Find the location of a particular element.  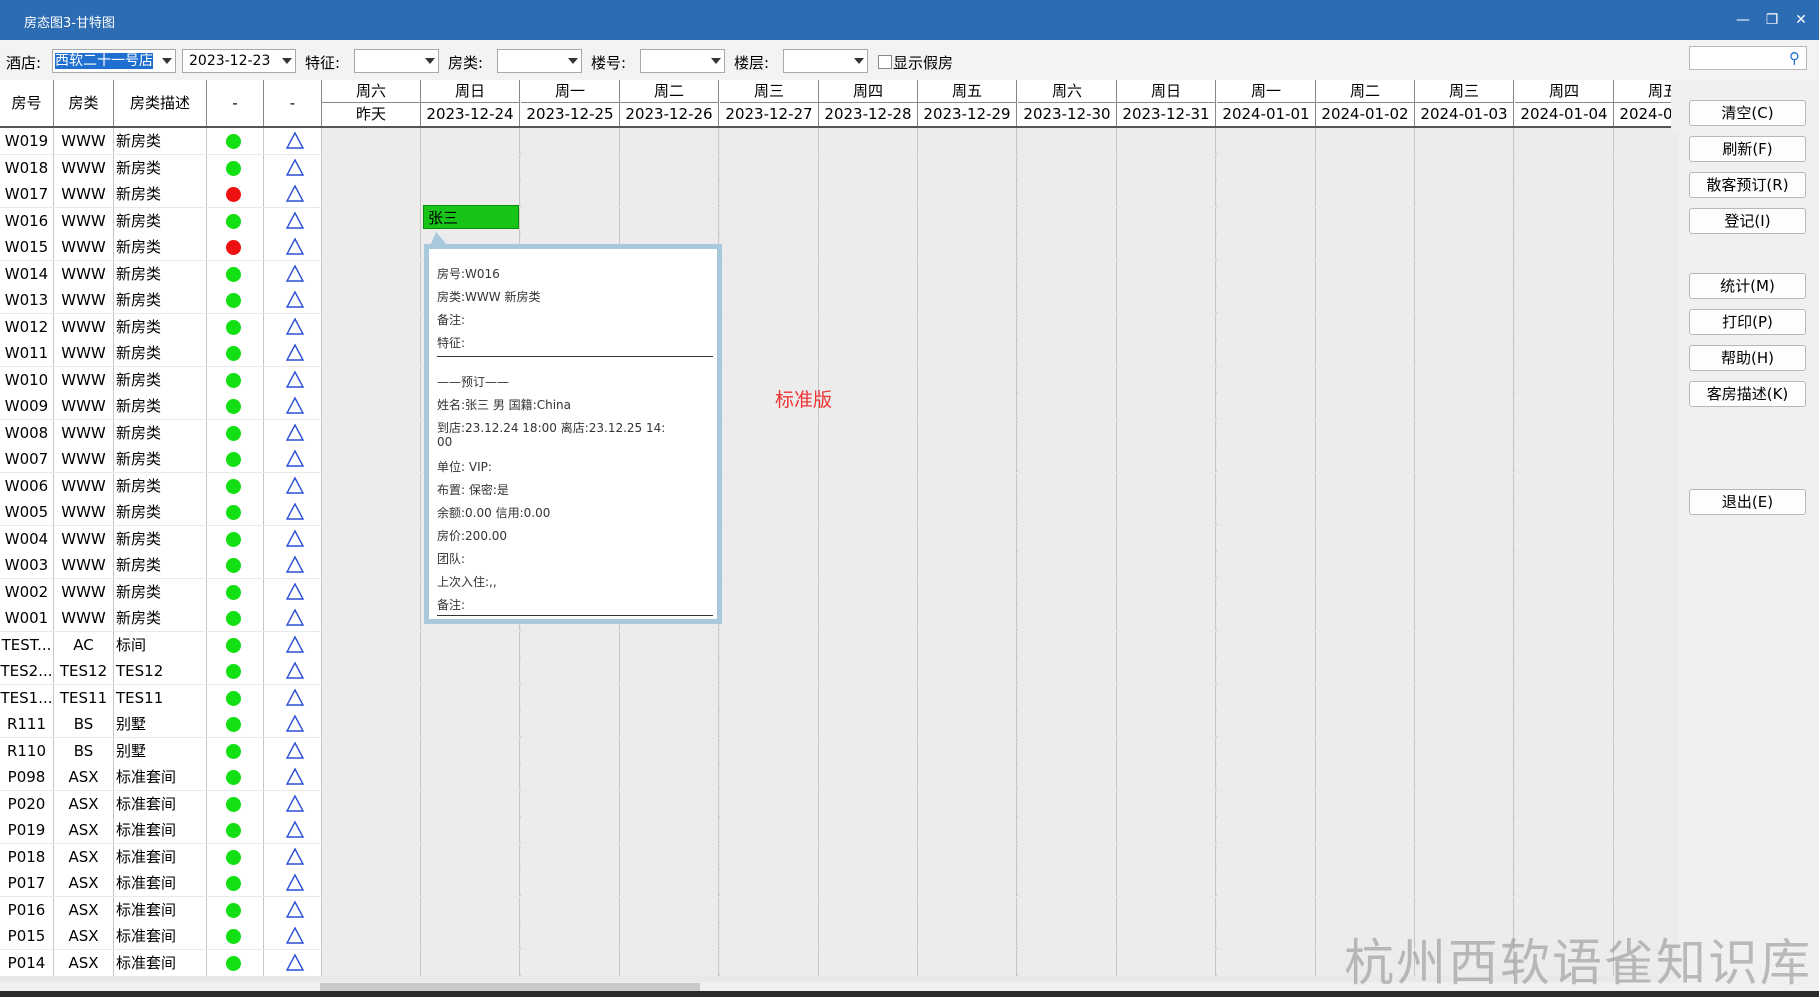

table-row: W007 WWW 新房类 is located at coordinates (835, 459).